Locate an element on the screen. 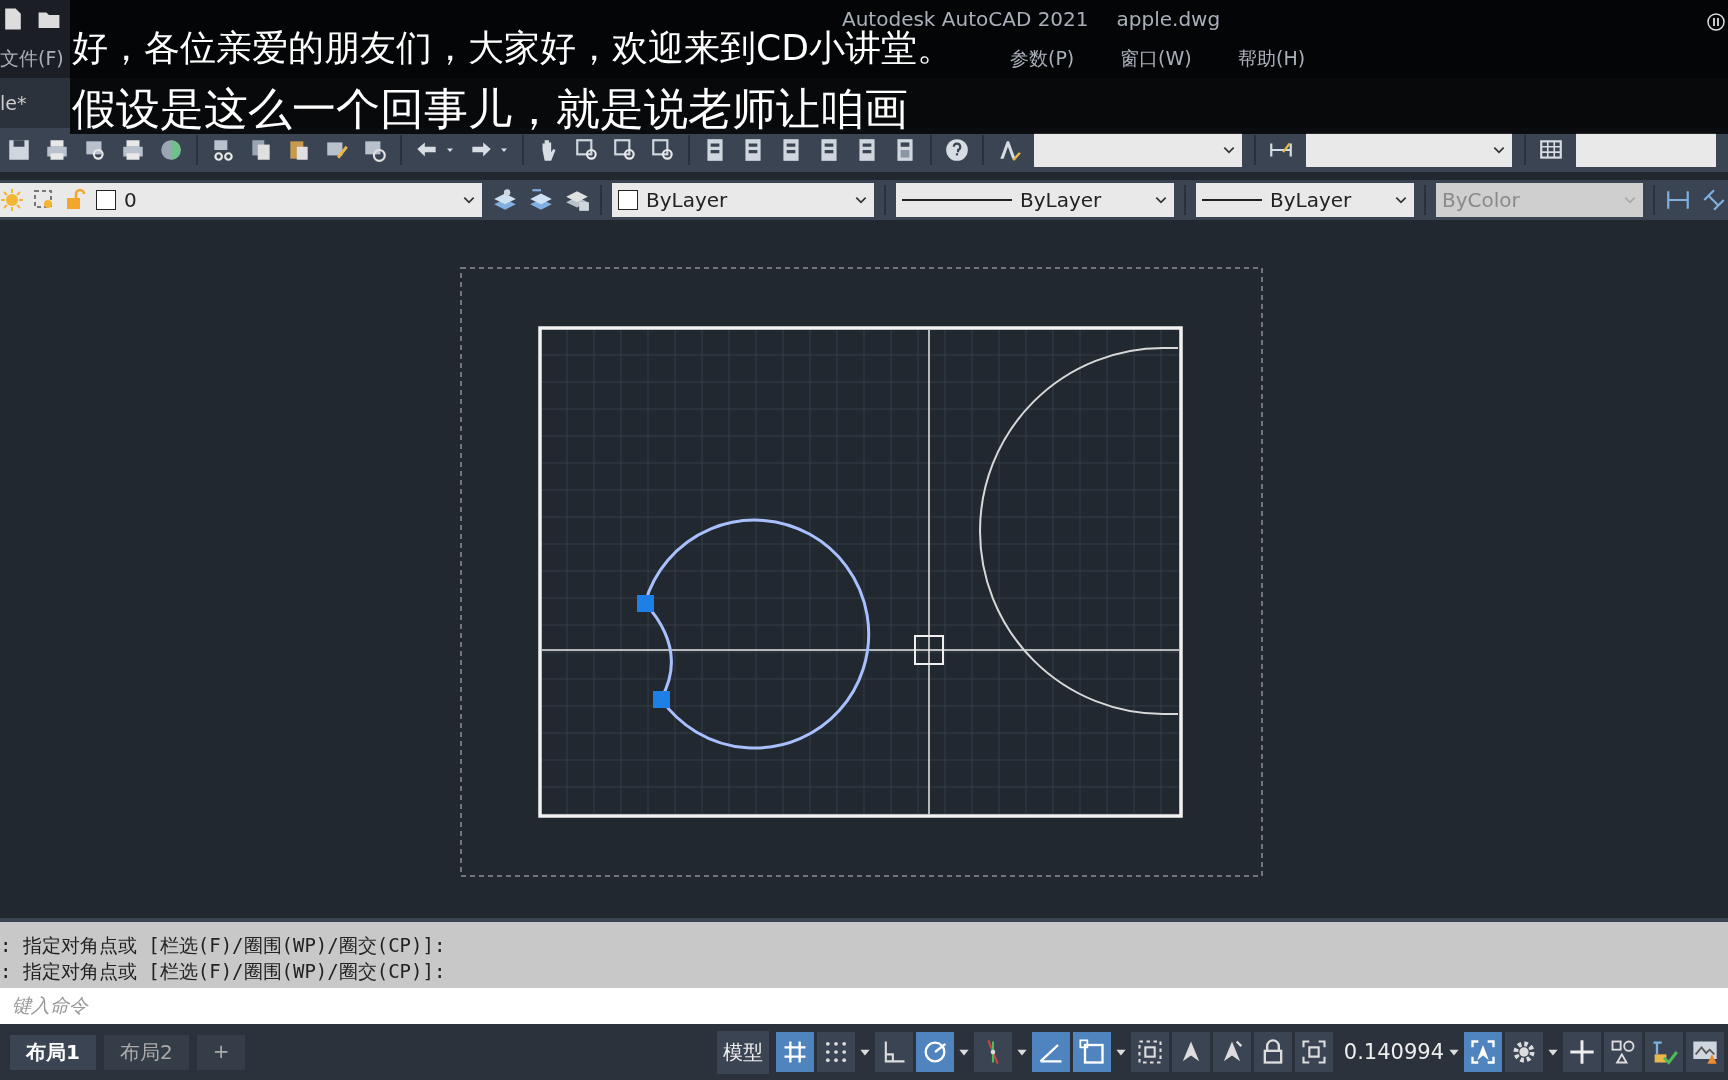  linetype-dropdown: ByLayer is located at coordinates (1035, 200).